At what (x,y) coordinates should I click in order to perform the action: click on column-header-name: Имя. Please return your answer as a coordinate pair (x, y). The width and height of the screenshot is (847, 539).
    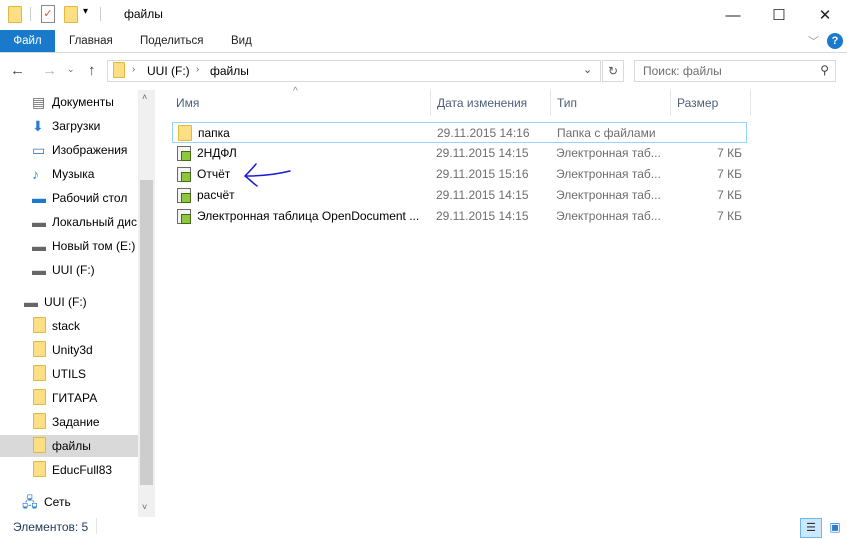
    Looking at the image, I should click on (187, 103).